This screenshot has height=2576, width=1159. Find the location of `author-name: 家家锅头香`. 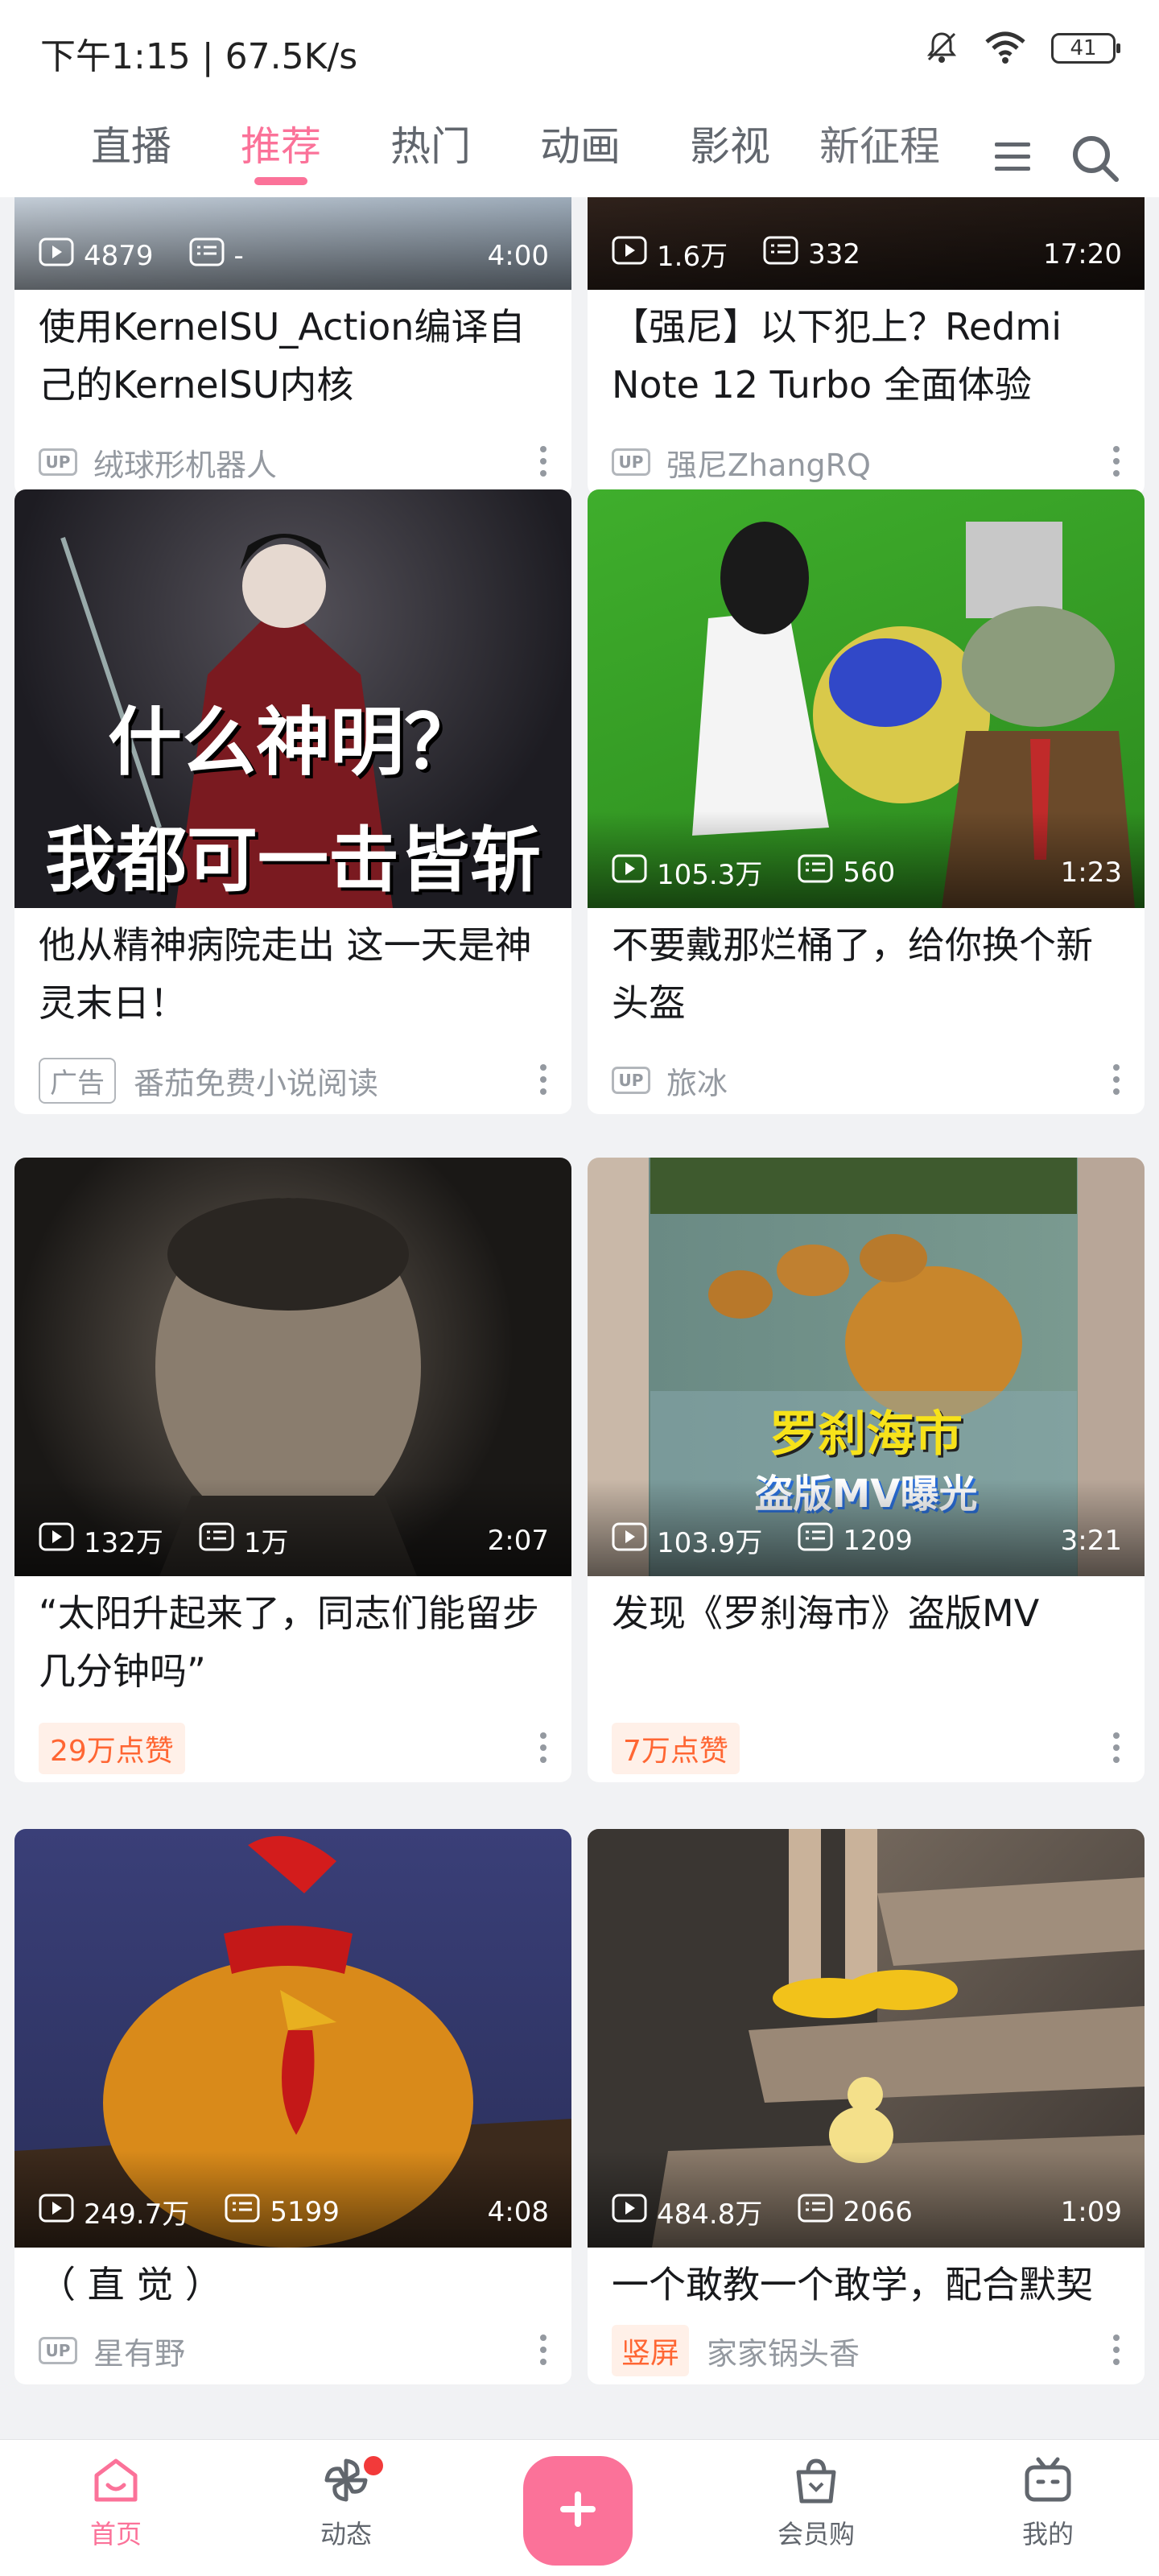

author-name: 家家锅头香 is located at coordinates (783, 2351).